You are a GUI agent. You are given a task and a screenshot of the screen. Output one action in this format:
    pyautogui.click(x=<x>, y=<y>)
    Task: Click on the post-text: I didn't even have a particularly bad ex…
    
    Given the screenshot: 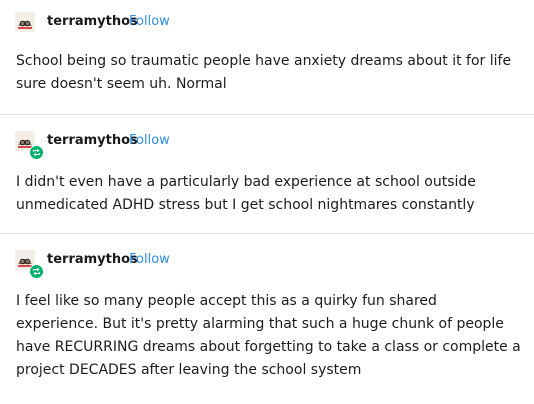 What is the action you would take?
    pyautogui.click(x=246, y=193)
    